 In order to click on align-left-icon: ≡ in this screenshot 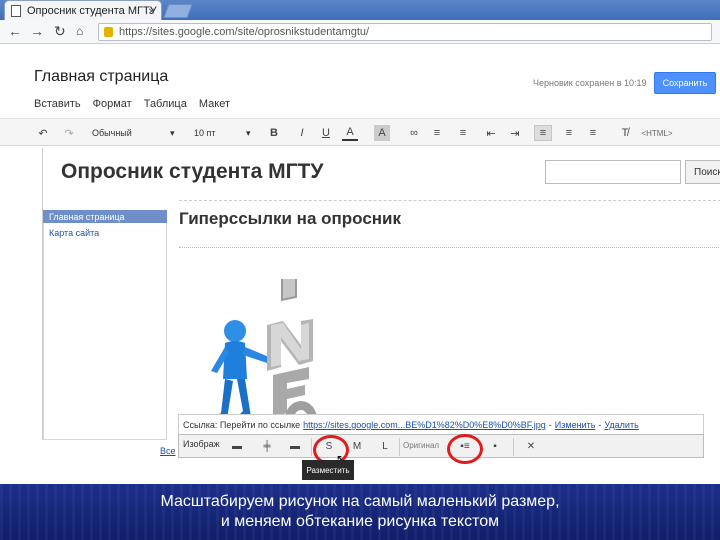, I will do `click(543, 133)`.